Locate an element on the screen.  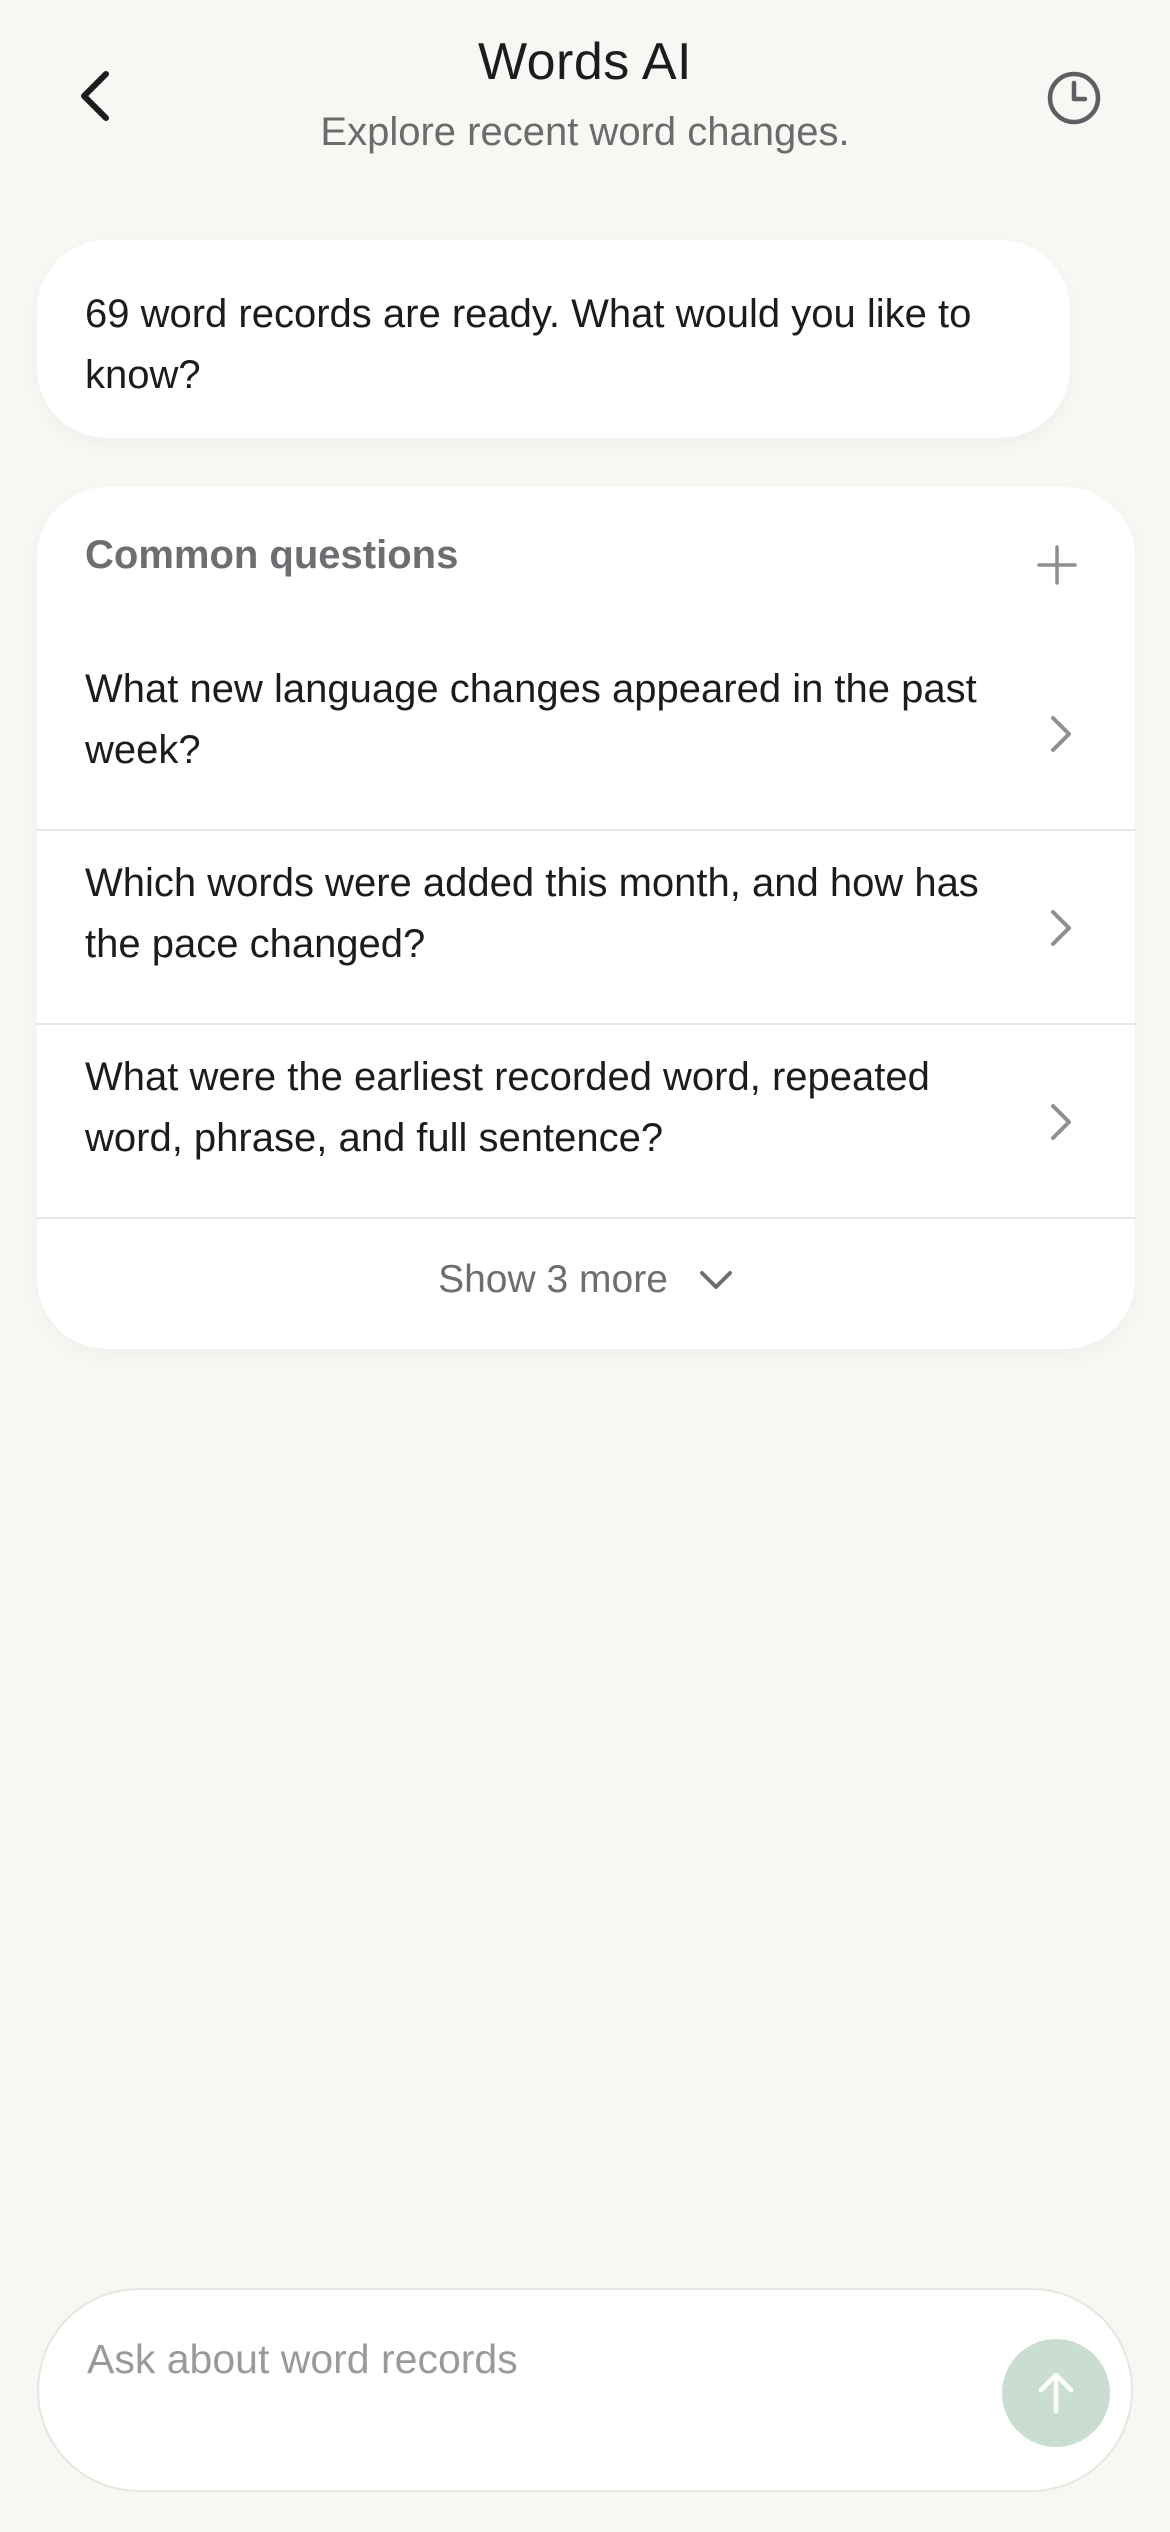
composer is located at coordinates (585, 2390).